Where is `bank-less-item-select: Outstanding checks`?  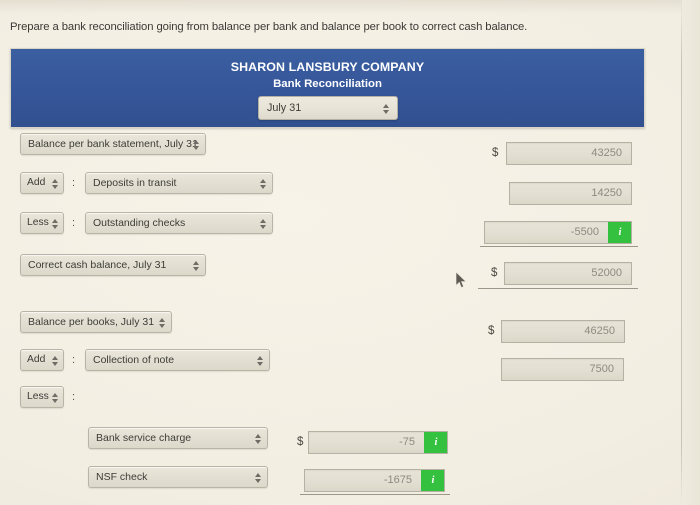 bank-less-item-select: Outstanding checks is located at coordinates (179, 223).